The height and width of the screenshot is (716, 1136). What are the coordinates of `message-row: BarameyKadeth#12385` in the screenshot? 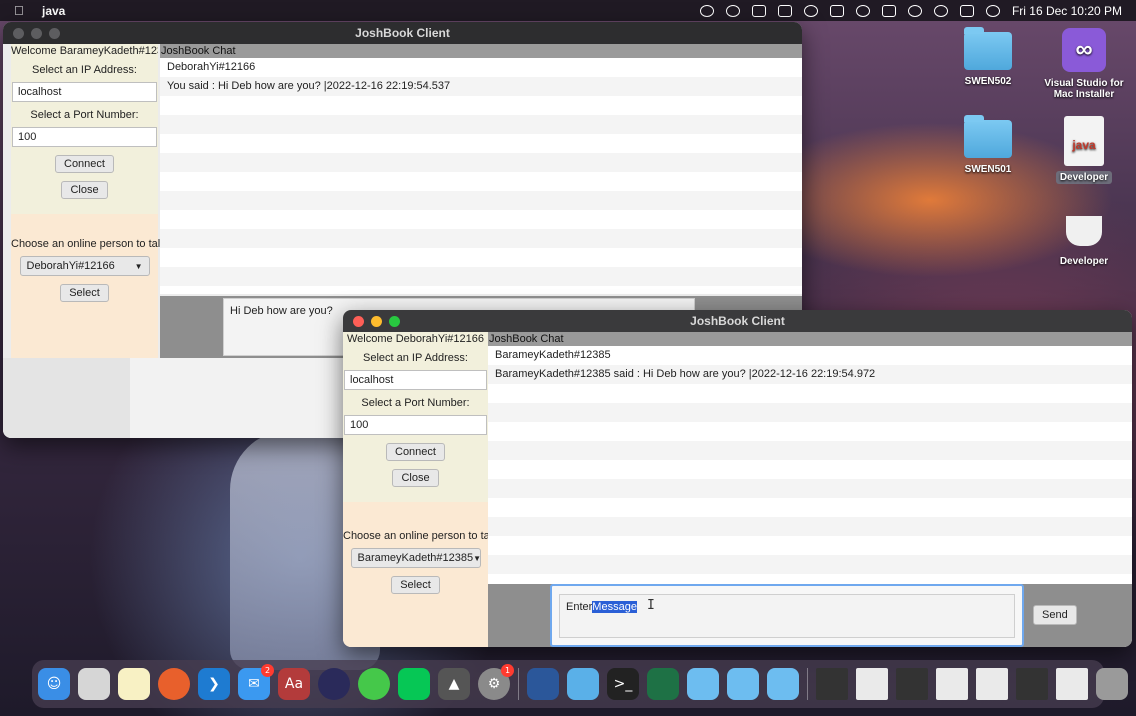 It's located at (553, 355).